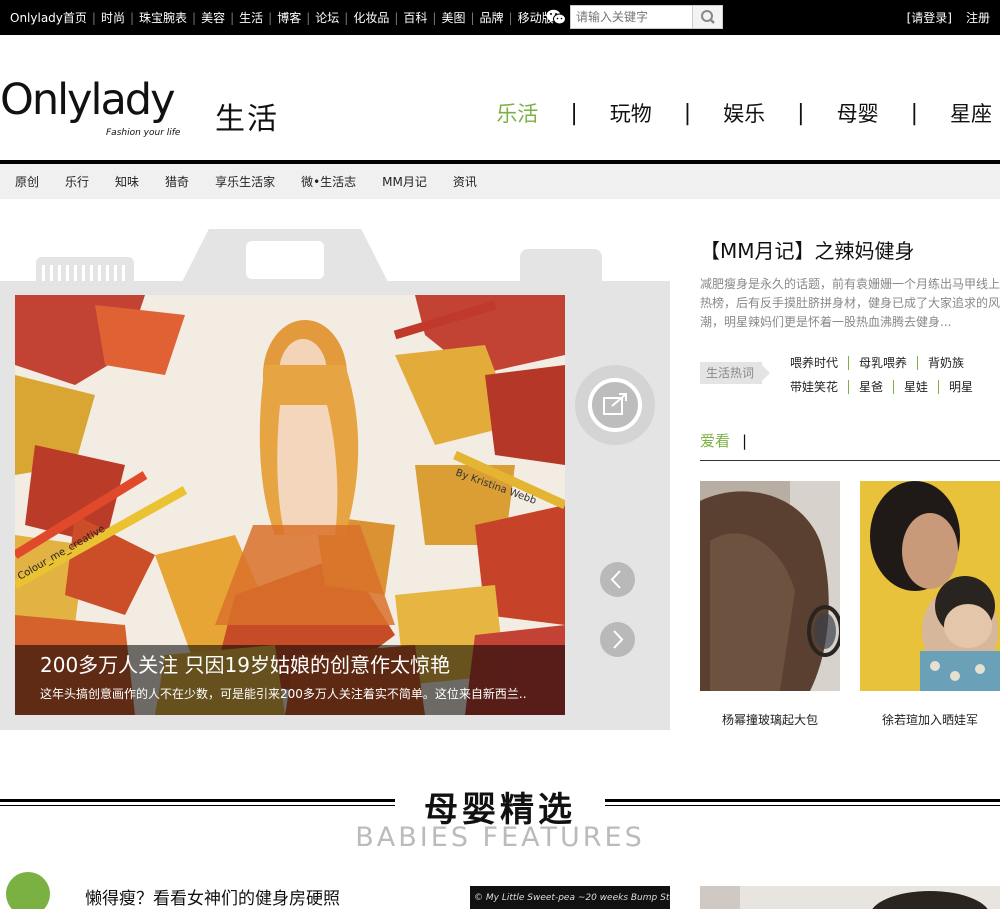 The image size is (1000, 909). I want to click on top-nav-brands: 品牌, so click(492, 17).